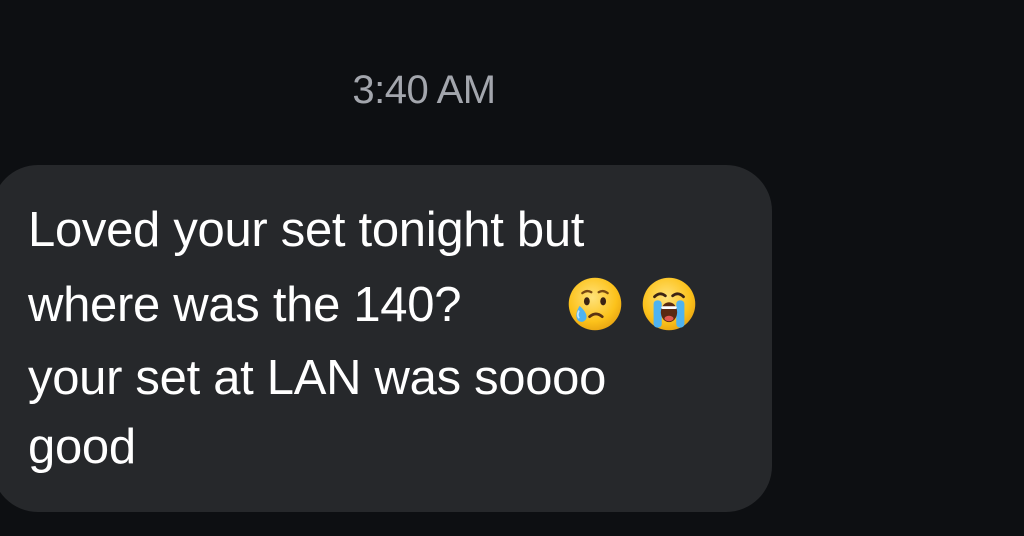  I want to click on message-text-line-1: Loved your set tonight but, so click(306, 230).